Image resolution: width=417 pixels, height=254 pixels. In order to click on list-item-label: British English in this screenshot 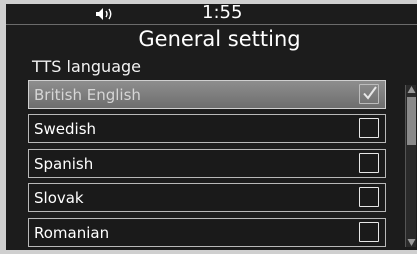, I will do `click(87, 95)`.